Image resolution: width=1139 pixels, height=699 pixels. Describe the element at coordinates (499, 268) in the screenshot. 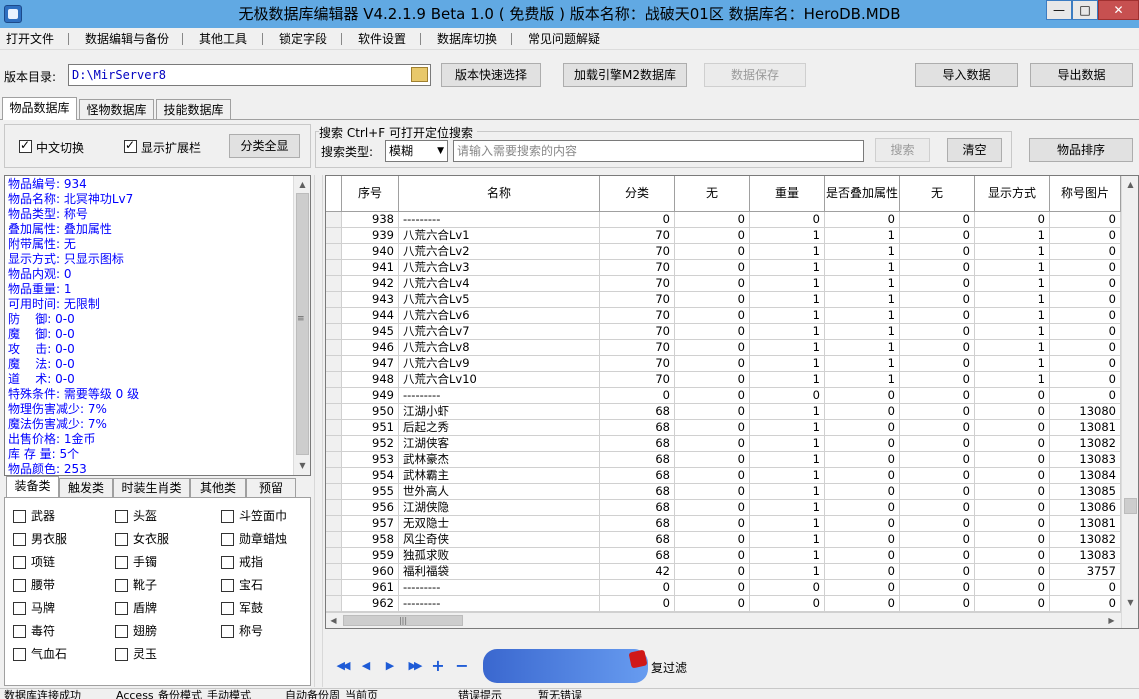

I see `table-cell: 八荒六合Lv3` at that location.